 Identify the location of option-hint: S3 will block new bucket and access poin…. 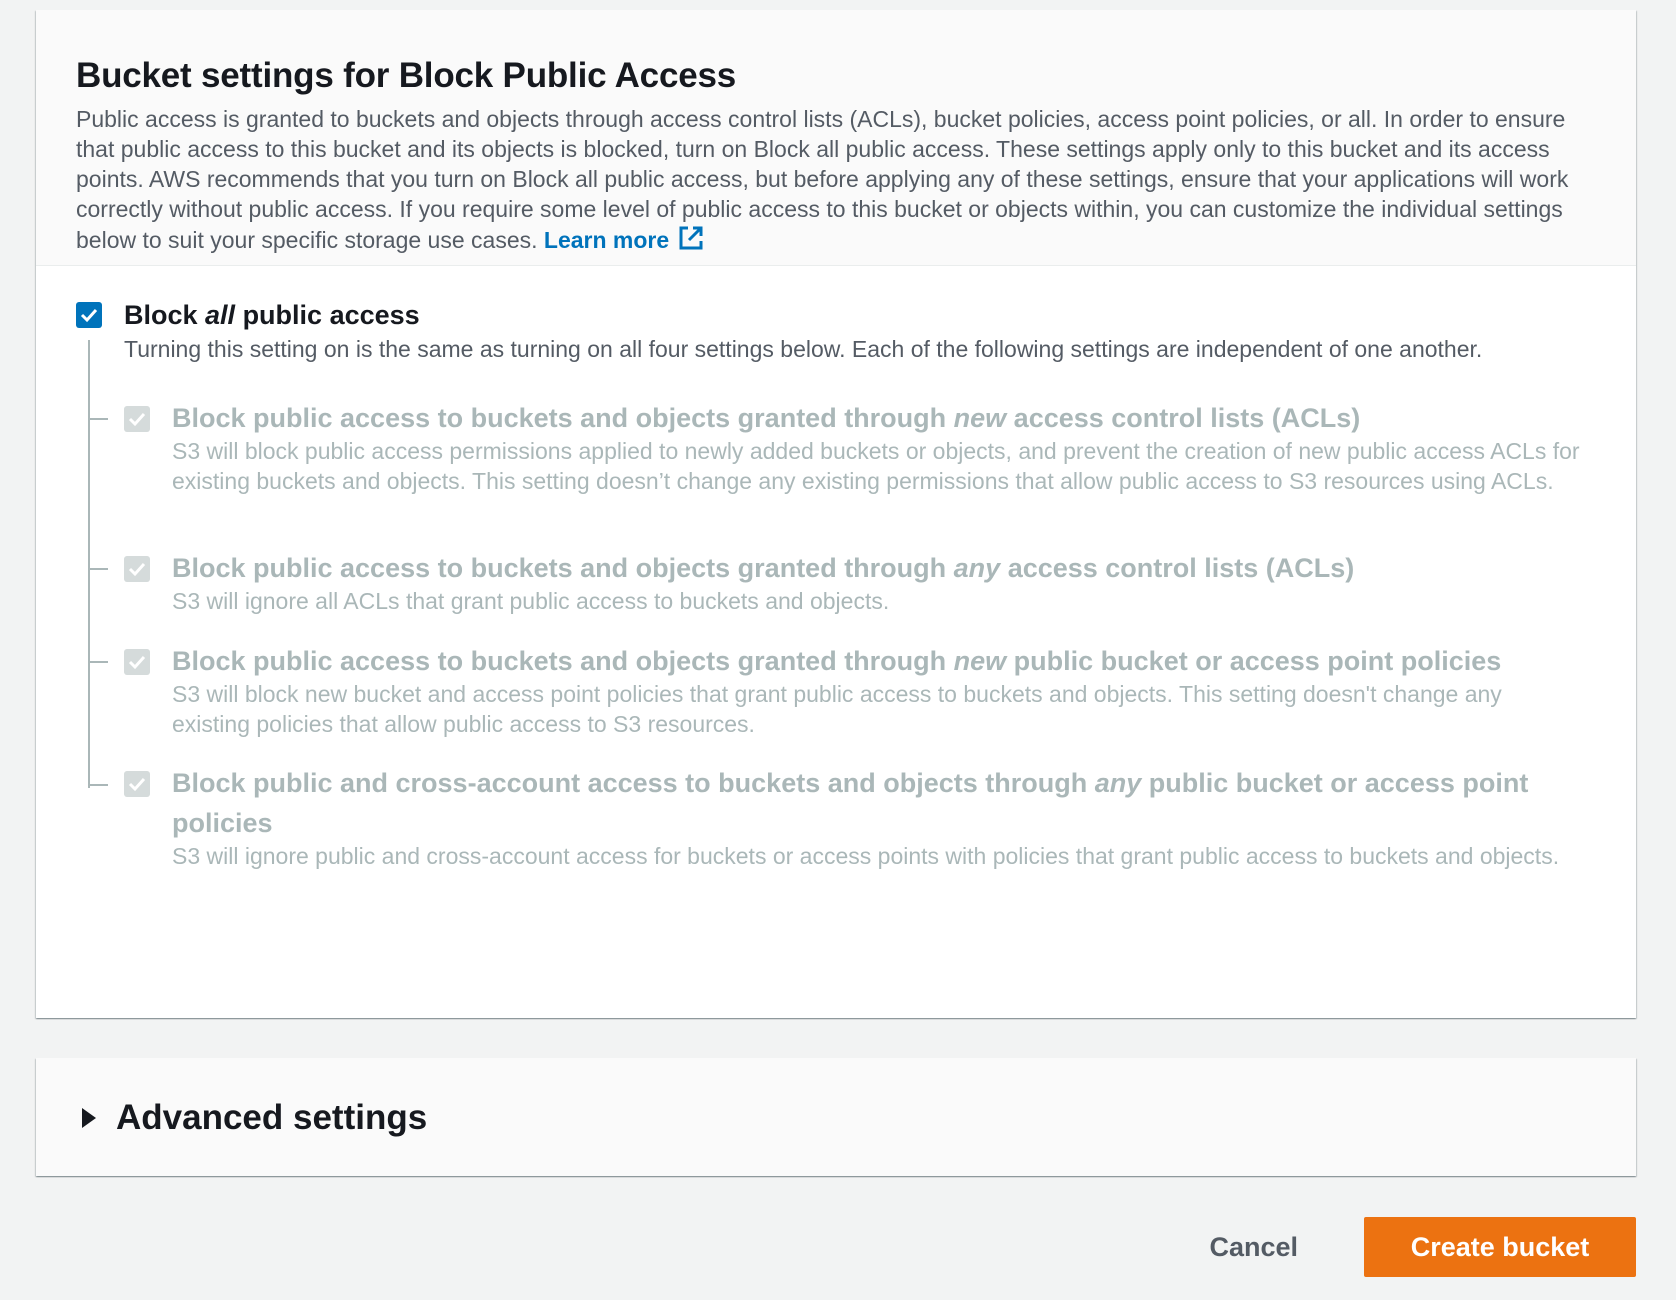
(837, 709).